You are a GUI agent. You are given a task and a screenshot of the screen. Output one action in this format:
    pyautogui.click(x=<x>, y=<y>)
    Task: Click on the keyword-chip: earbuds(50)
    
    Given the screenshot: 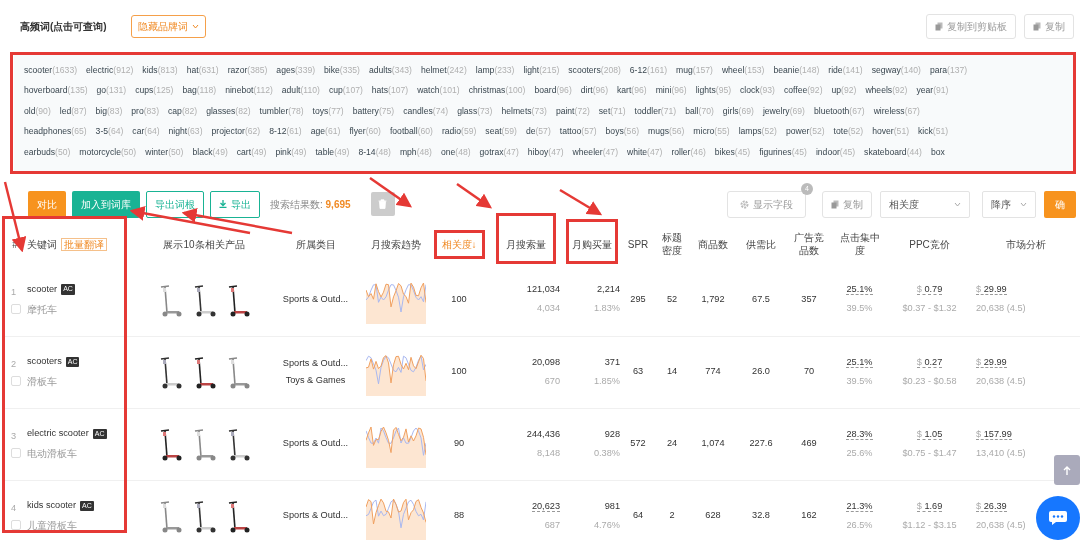 What is the action you would take?
    pyautogui.click(x=47, y=152)
    